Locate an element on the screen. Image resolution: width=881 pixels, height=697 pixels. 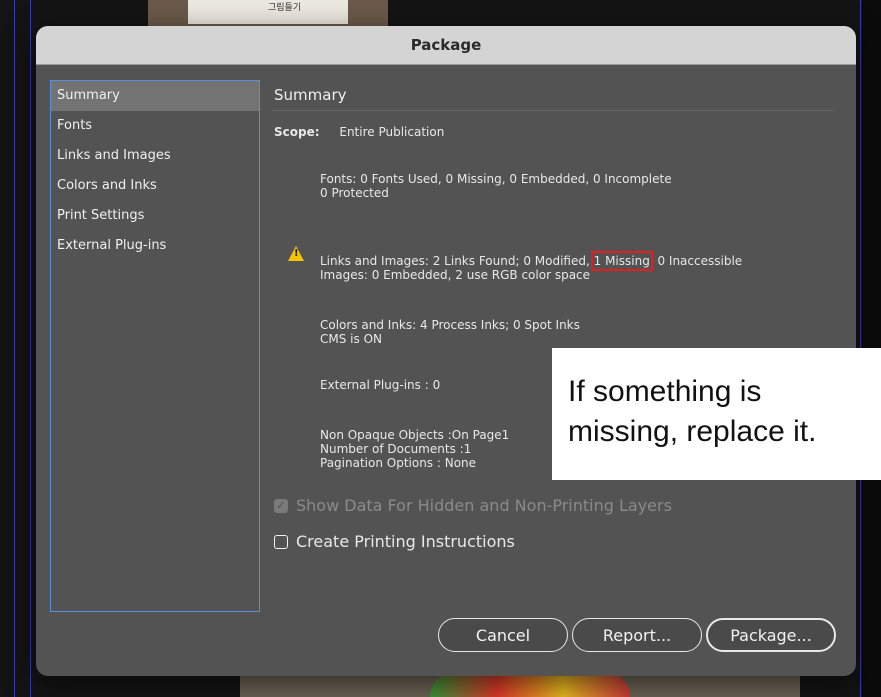
sidebar-item-colors-and-inks: Colors and Inks is located at coordinates (155, 186).